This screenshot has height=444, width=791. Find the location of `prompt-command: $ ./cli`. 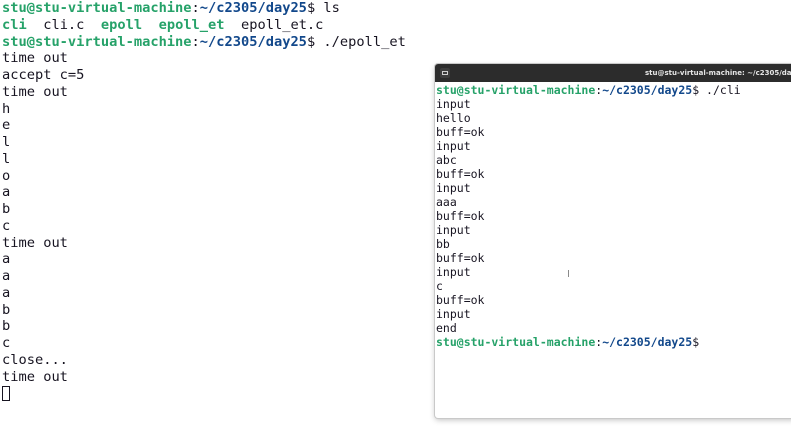

prompt-command: $ ./cli is located at coordinates (716, 90).